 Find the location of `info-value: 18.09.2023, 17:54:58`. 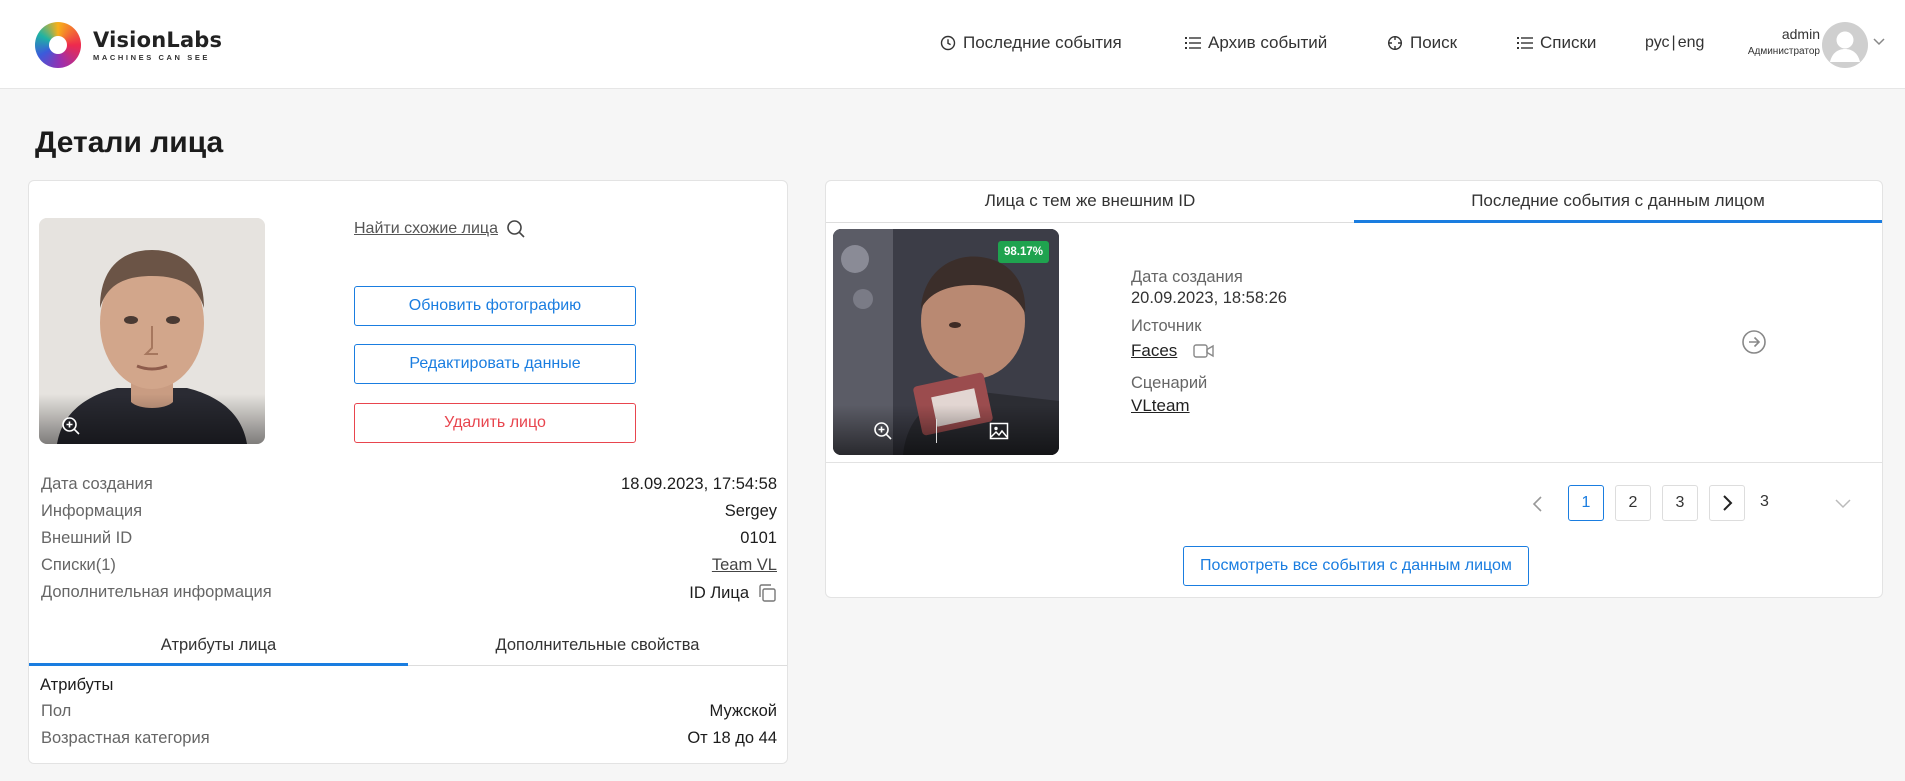

info-value: 18.09.2023, 17:54:58 is located at coordinates (699, 484).